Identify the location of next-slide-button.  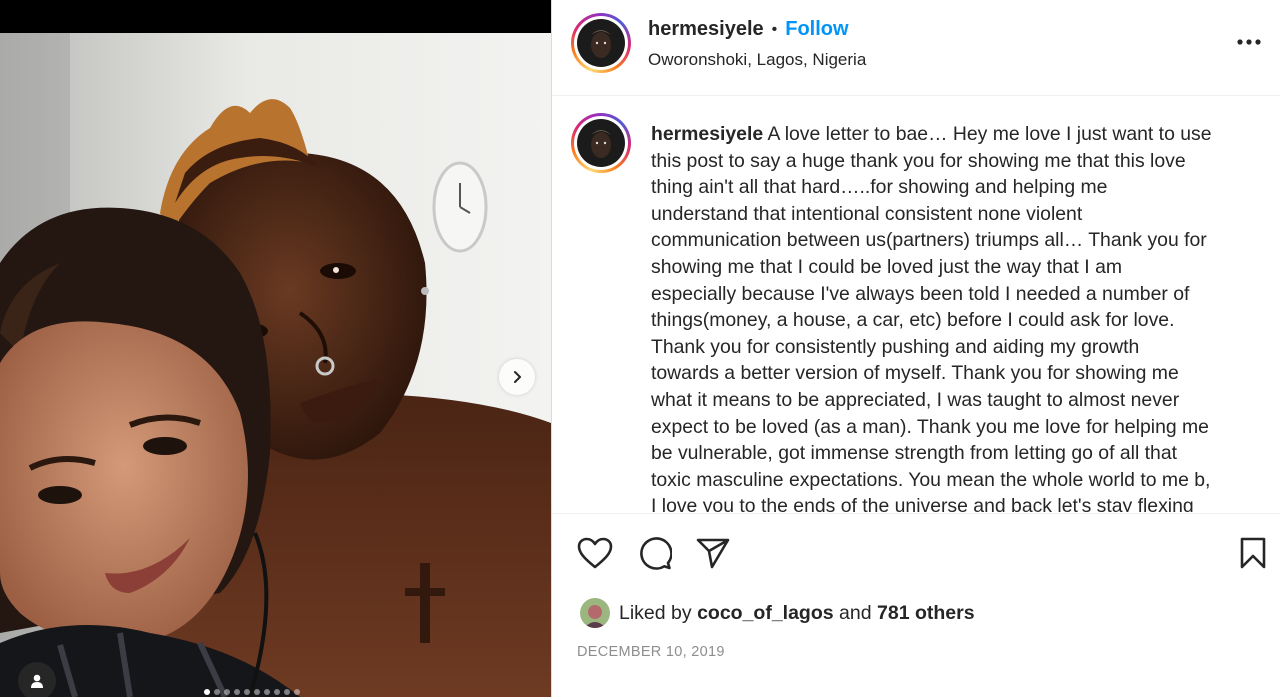
(517, 377).